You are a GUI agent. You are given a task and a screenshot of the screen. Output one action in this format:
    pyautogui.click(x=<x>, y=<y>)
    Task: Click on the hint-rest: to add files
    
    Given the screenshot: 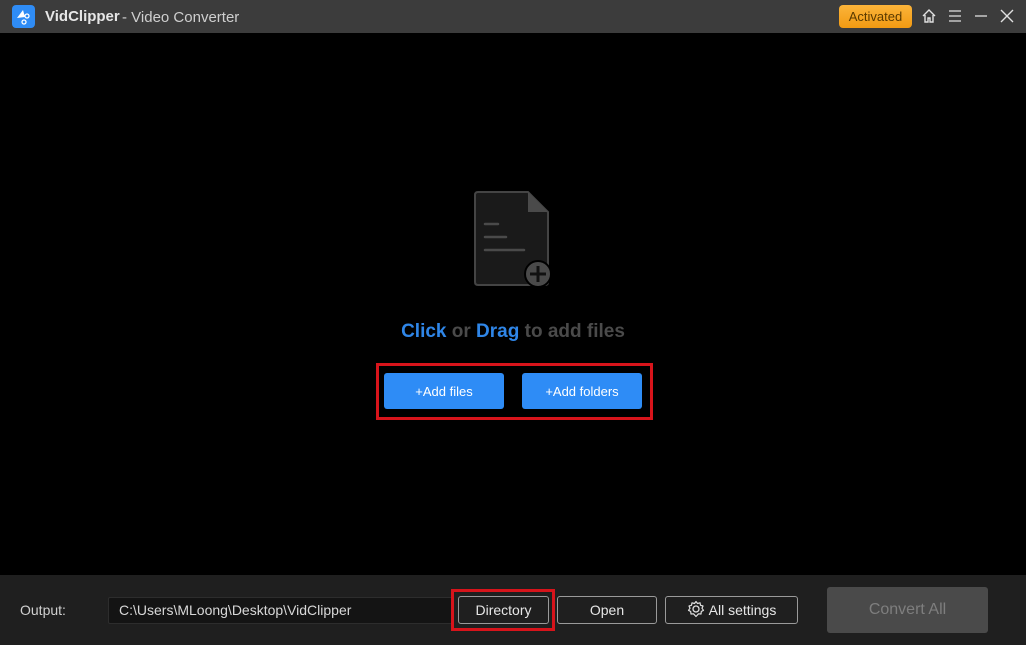 What is the action you would take?
    pyautogui.click(x=572, y=331)
    